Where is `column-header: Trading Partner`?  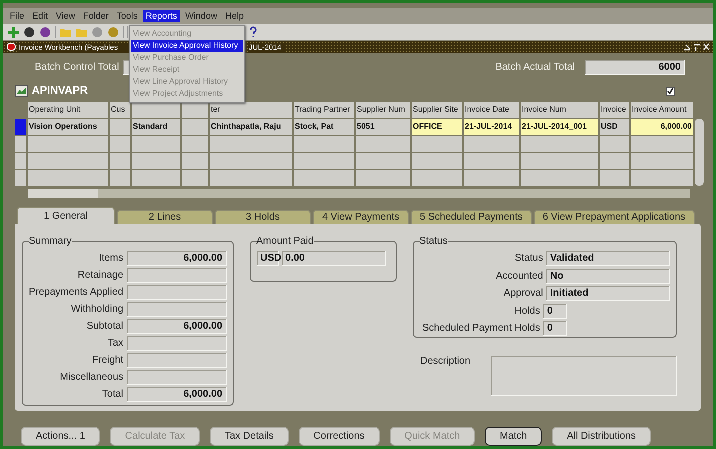
column-header: Trading Partner is located at coordinates (324, 110).